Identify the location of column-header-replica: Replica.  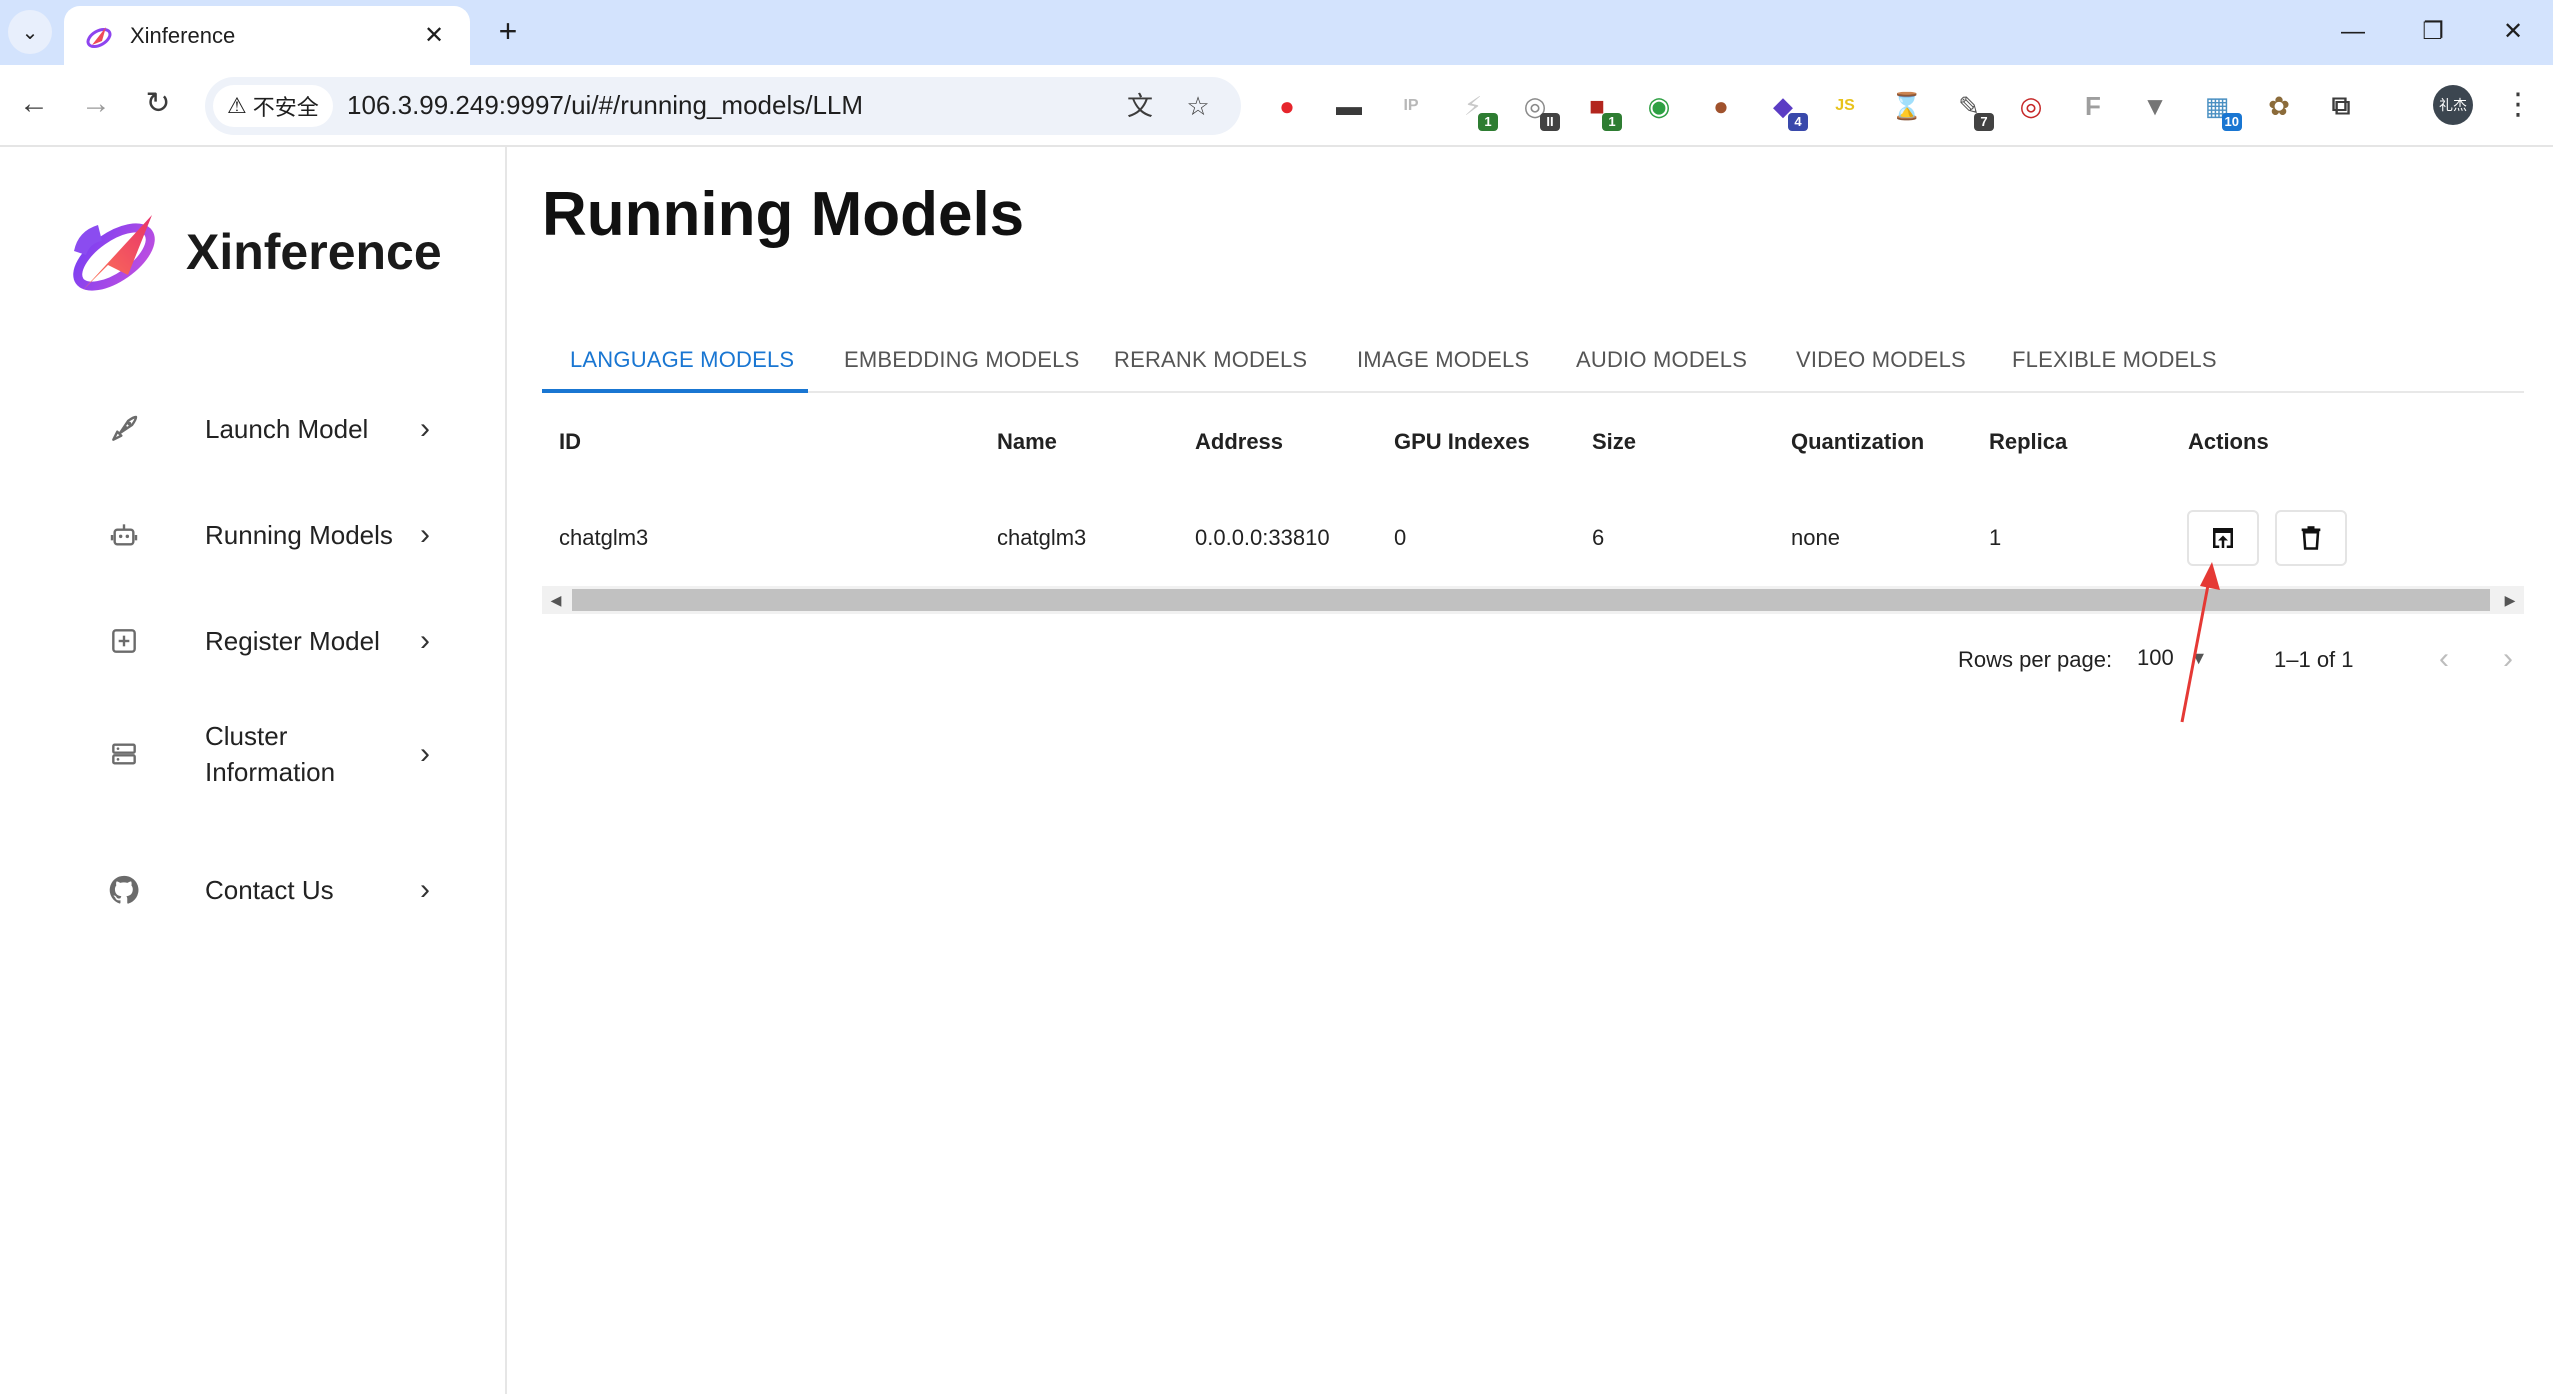
(2028, 442).